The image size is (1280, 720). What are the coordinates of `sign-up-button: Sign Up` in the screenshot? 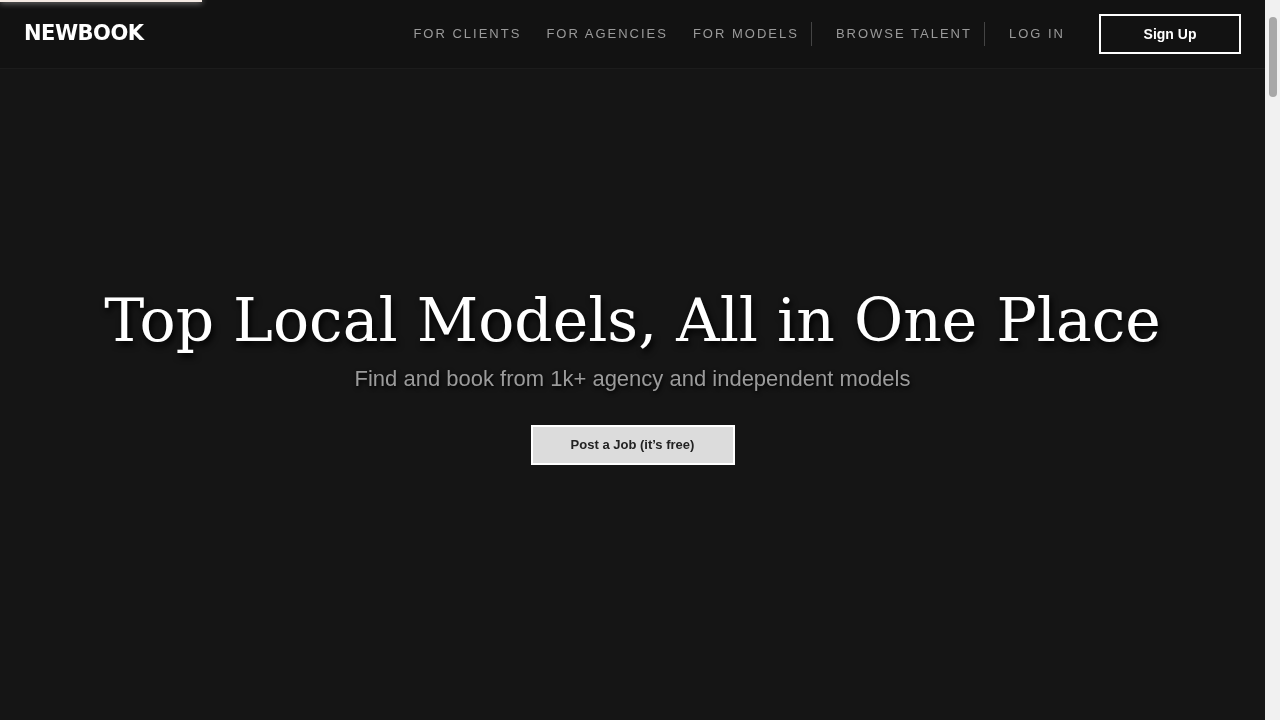 It's located at (1170, 34).